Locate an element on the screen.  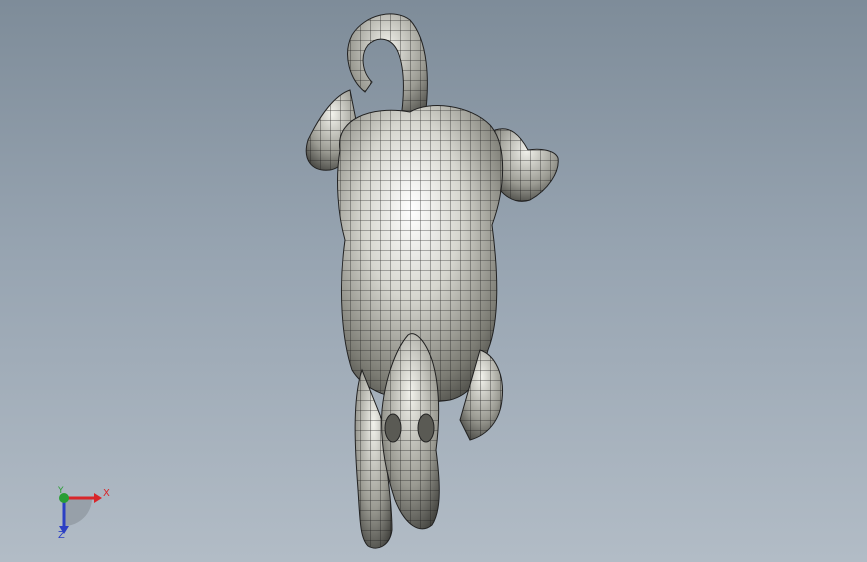
orientation-triad: X Y Z is located at coordinates (80, 515).